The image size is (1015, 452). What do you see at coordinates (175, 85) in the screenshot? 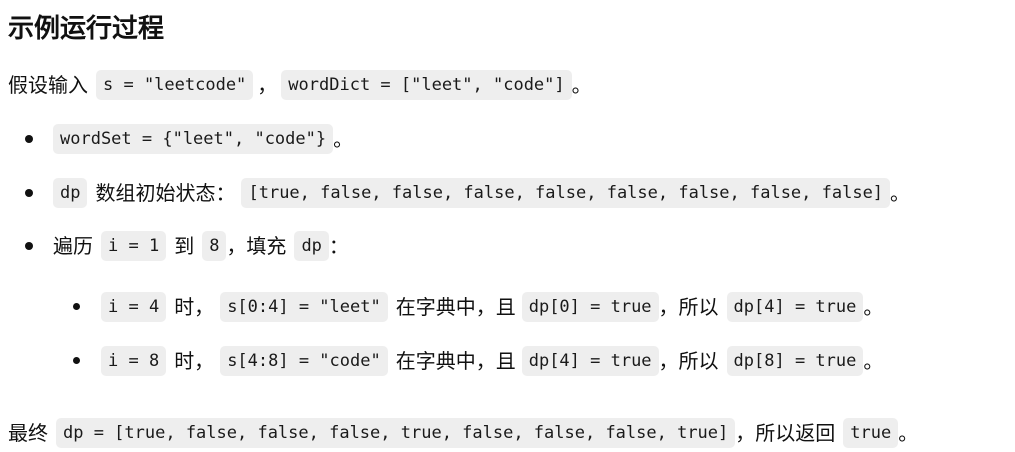
I see `code-s-value: s = "leetcode"` at bounding box center [175, 85].